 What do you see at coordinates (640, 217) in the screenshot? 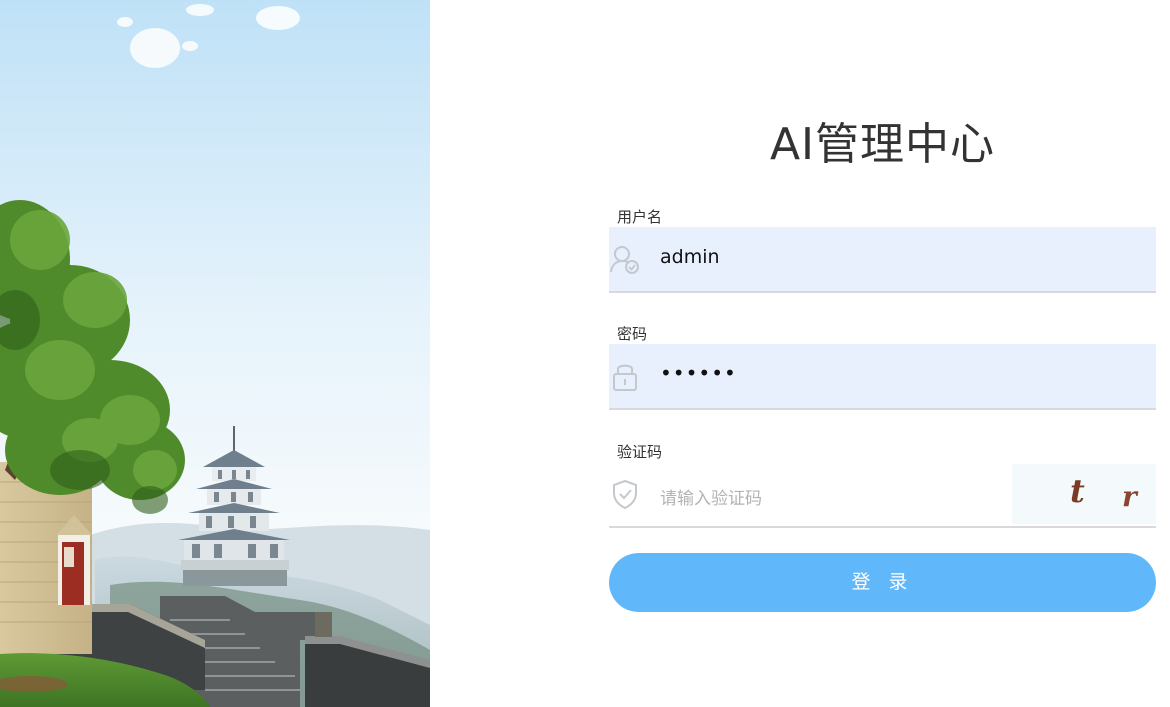
I see `username-label: 用户名` at bounding box center [640, 217].